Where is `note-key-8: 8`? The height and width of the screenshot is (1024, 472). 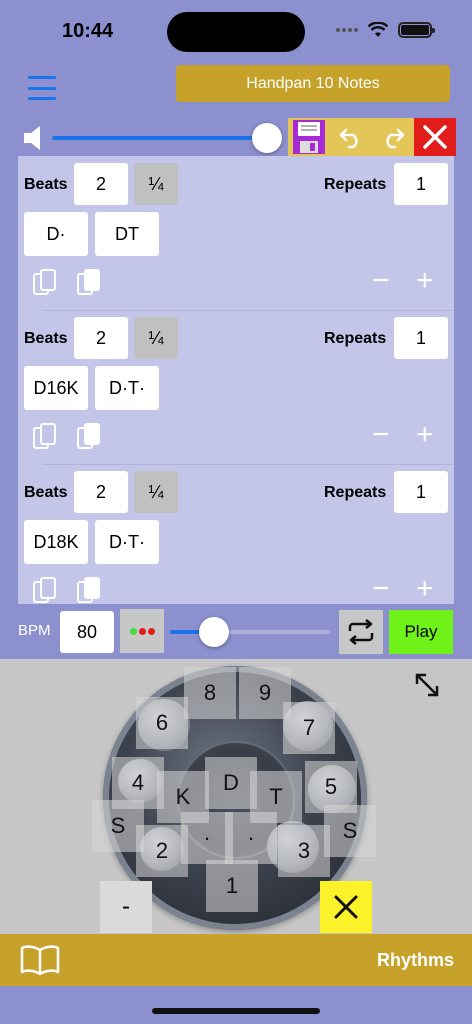
note-key-8: 8 is located at coordinates (210, 693).